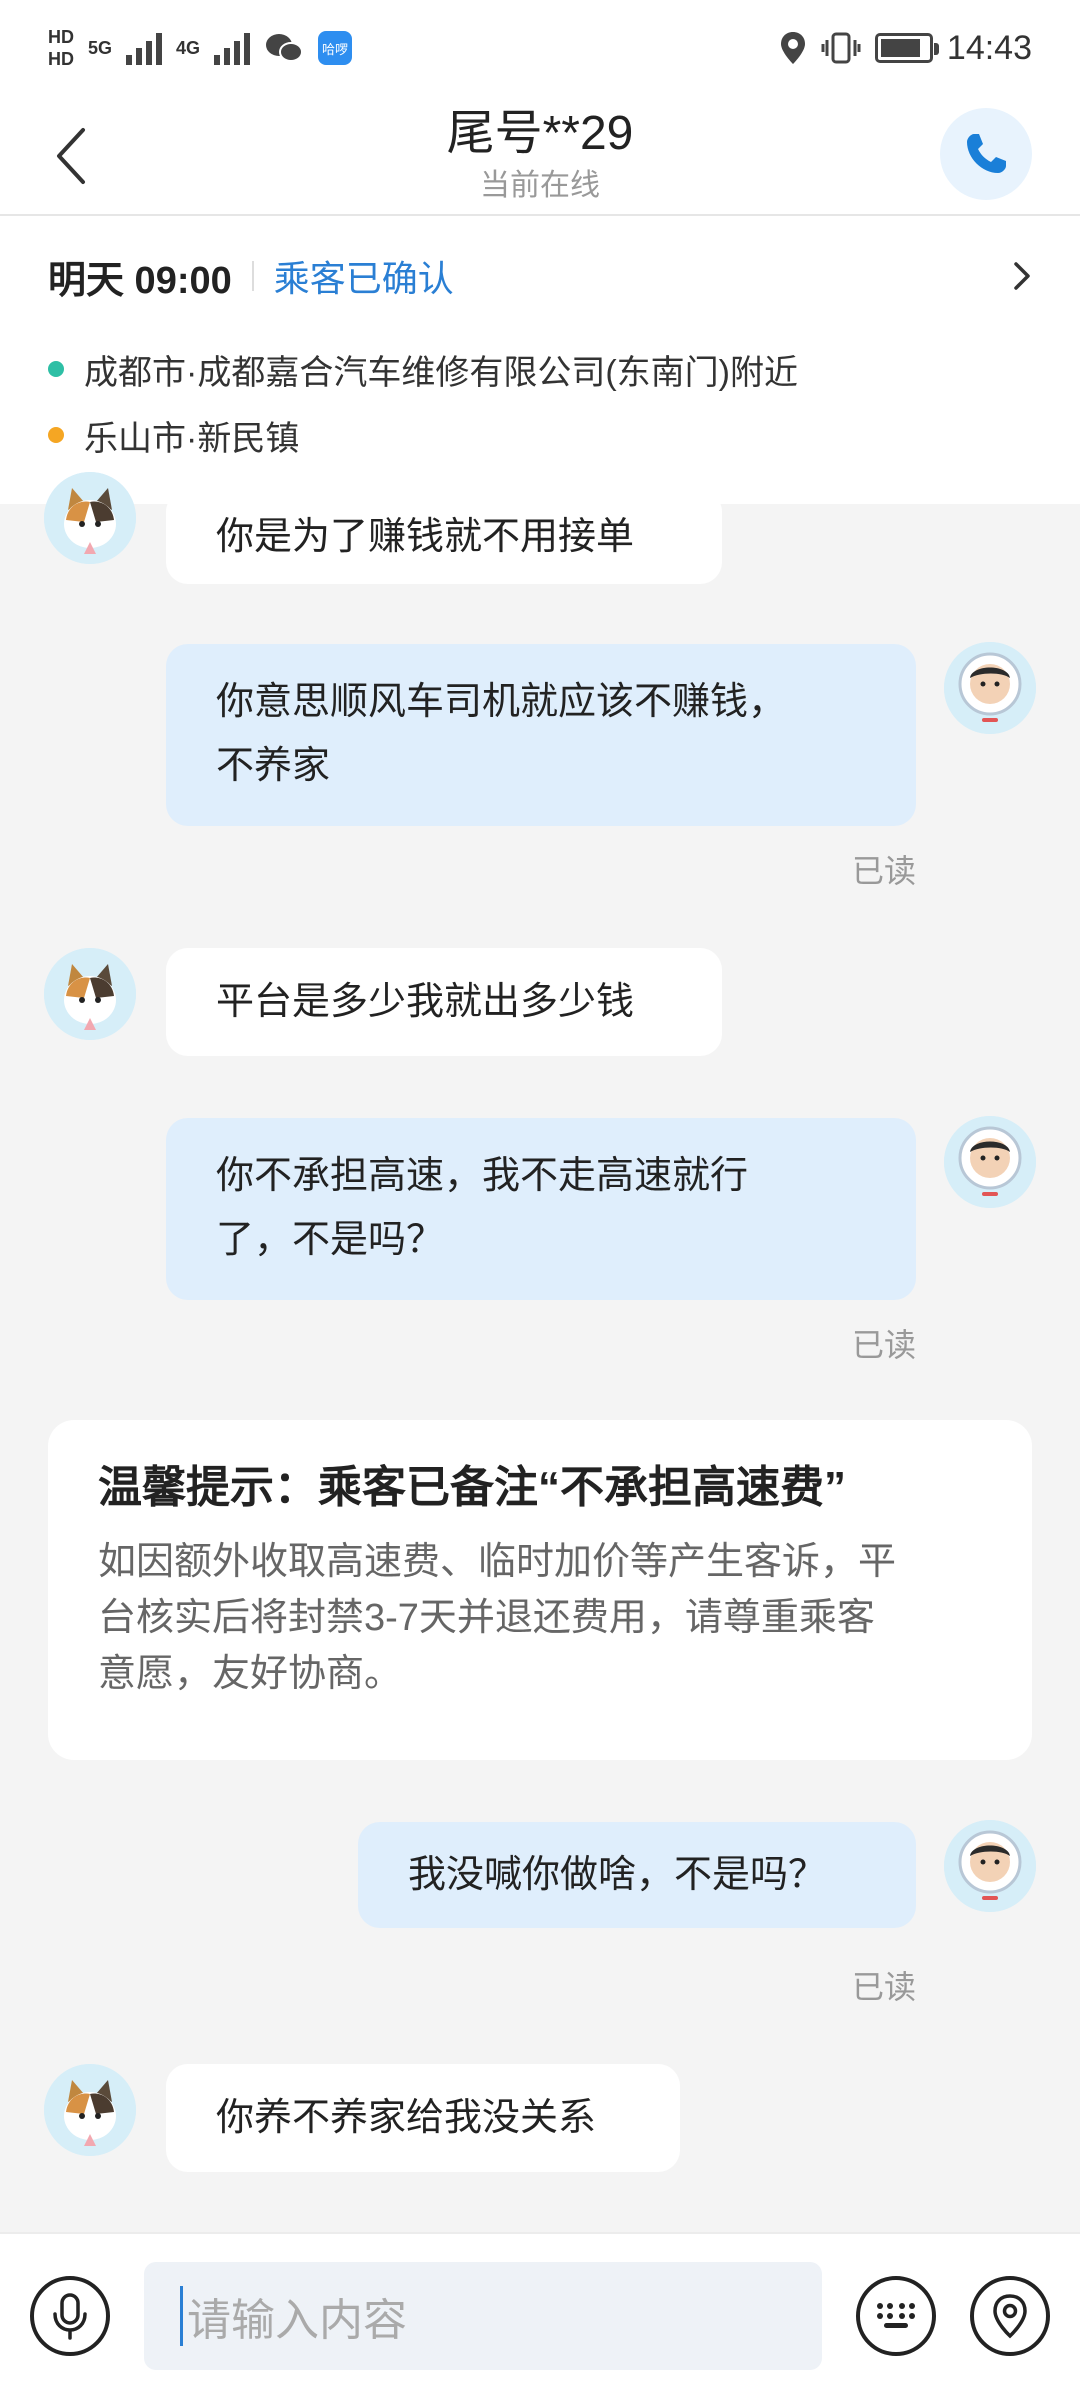 The width and height of the screenshot is (1080, 2400). Describe the element at coordinates (61, 59) in the screenshot. I see `hd-indicator-2: HD` at that location.